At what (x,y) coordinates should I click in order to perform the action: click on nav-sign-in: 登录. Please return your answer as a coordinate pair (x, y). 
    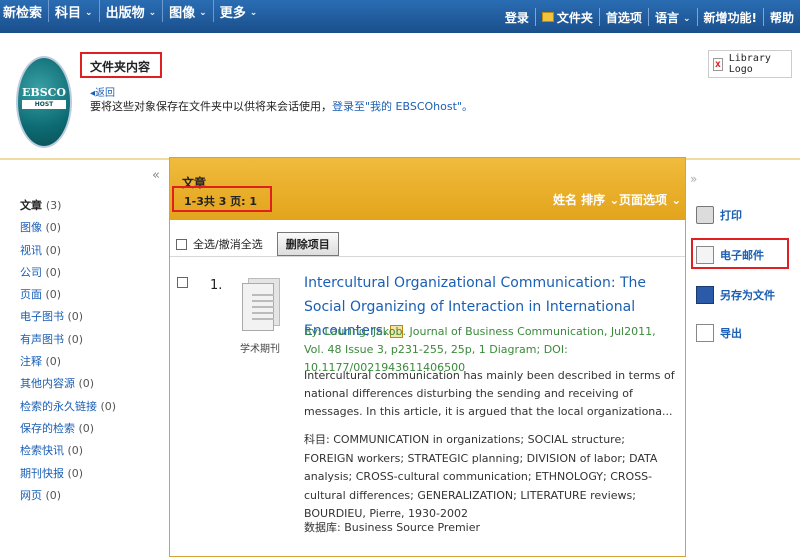
    Looking at the image, I should click on (517, 17).